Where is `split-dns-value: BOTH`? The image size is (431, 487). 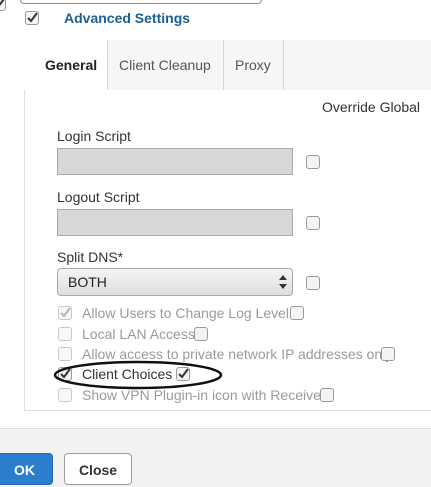 split-dns-value: BOTH is located at coordinates (87, 282).